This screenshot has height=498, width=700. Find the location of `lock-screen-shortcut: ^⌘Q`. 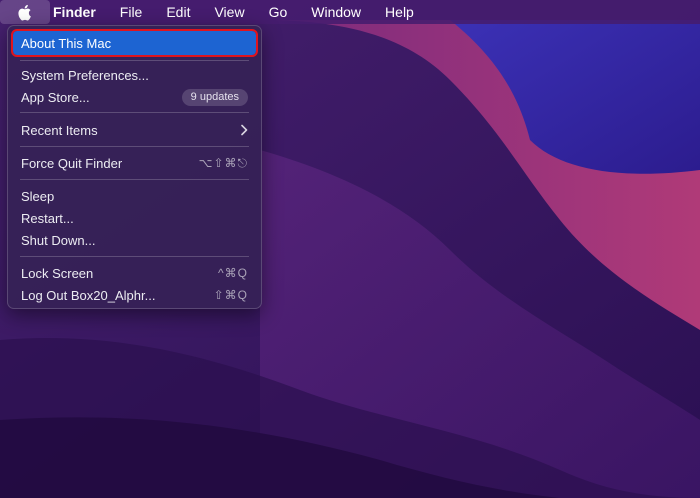

lock-screen-shortcut: ^⌘Q is located at coordinates (233, 273).